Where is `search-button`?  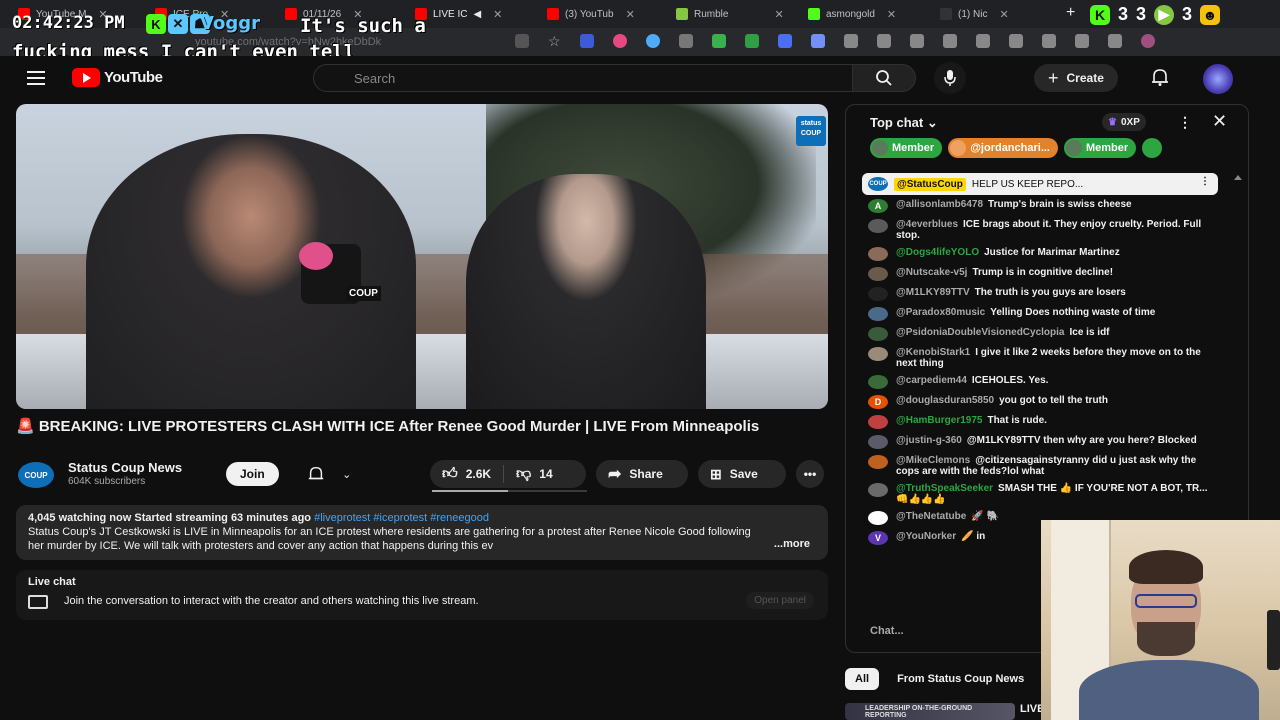 search-button is located at coordinates (884, 78).